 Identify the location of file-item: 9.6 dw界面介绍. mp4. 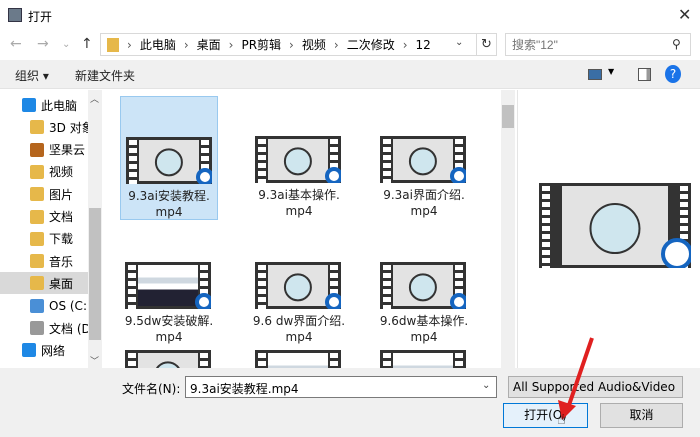
(299, 305).